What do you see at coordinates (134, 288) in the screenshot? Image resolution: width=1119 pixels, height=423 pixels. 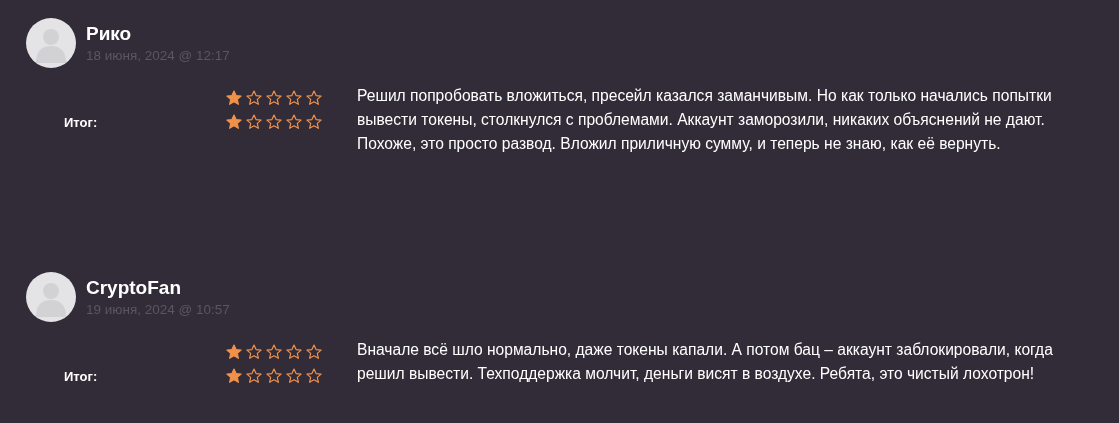 I see `author-name: CryptoFan` at bounding box center [134, 288].